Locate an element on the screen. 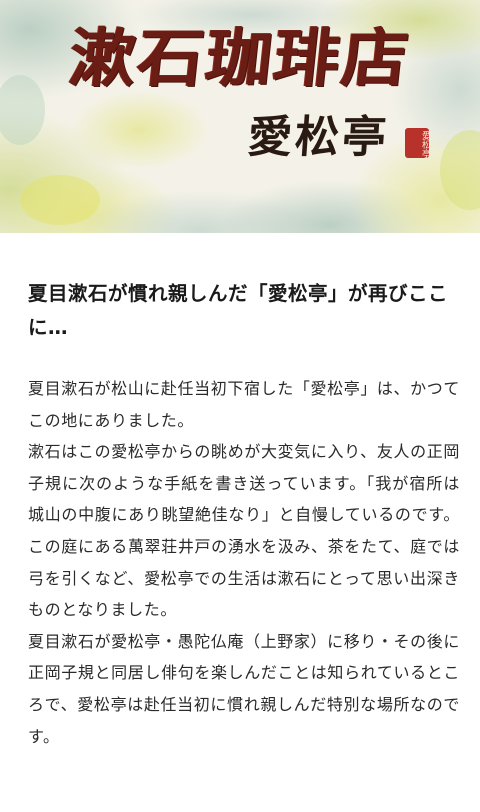 This screenshot has height=812, width=480. shop-logo-subtitle: 愛松亭 is located at coordinates (318, 137).